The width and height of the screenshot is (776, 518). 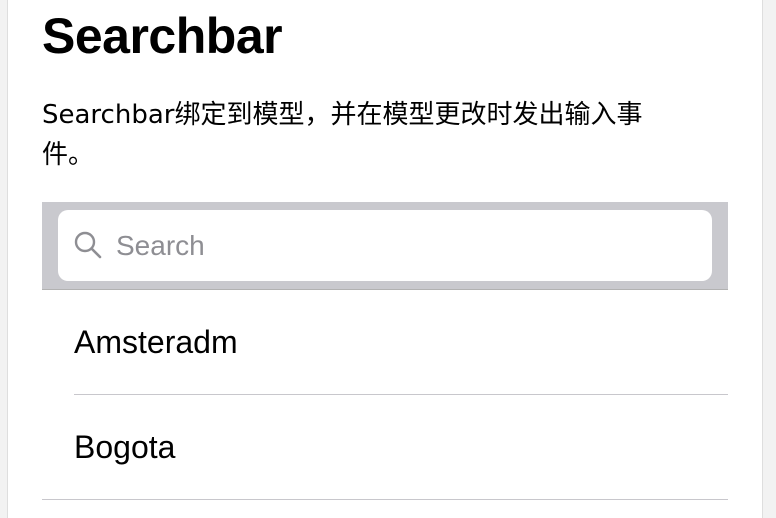 What do you see at coordinates (769, 259) in the screenshot?
I see `right-scrollbar-track` at bounding box center [769, 259].